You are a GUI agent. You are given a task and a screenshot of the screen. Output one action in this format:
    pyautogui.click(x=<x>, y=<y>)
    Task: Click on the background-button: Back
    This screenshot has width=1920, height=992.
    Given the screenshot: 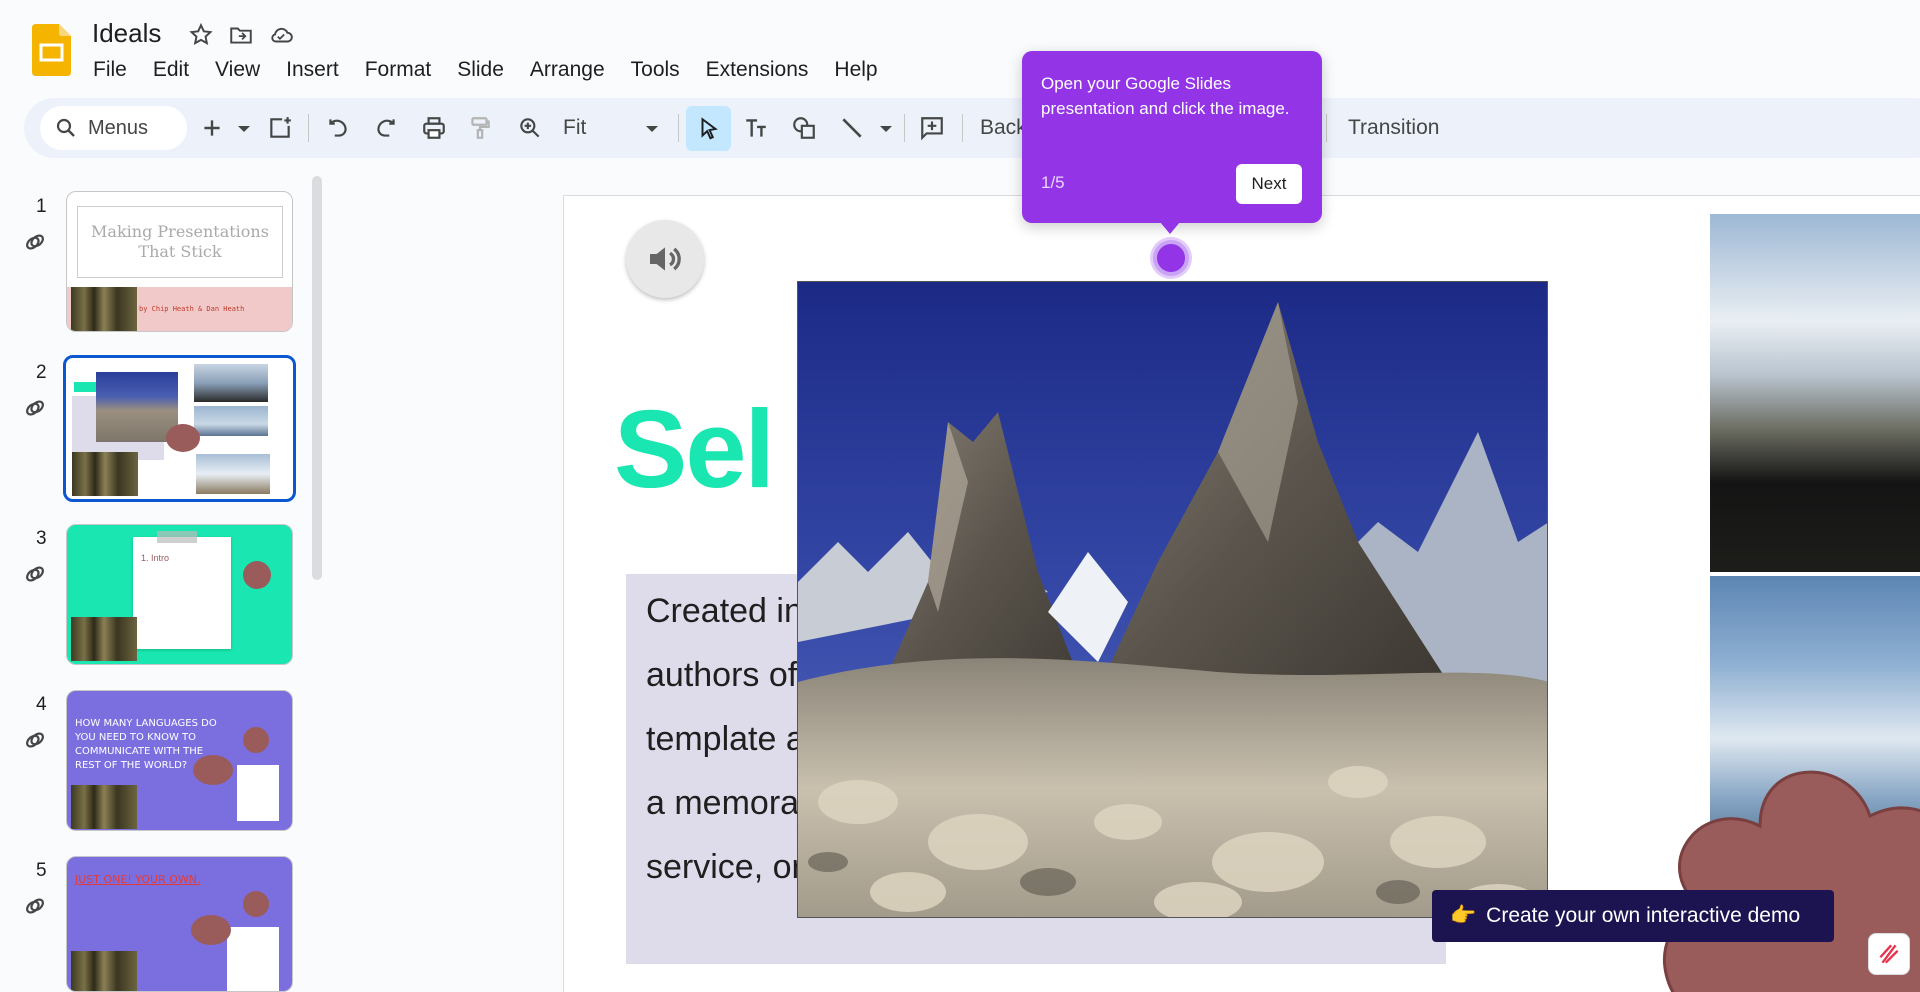 What is the action you would take?
    pyautogui.click(x=1003, y=128)
    